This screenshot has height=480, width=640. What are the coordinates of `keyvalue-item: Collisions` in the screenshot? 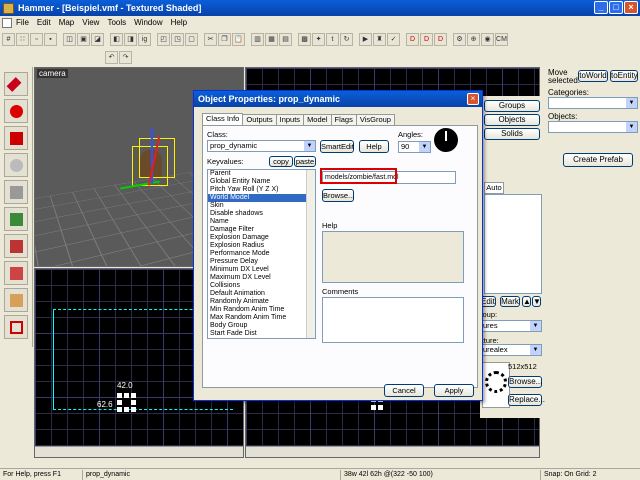 It's located at (261, 286).